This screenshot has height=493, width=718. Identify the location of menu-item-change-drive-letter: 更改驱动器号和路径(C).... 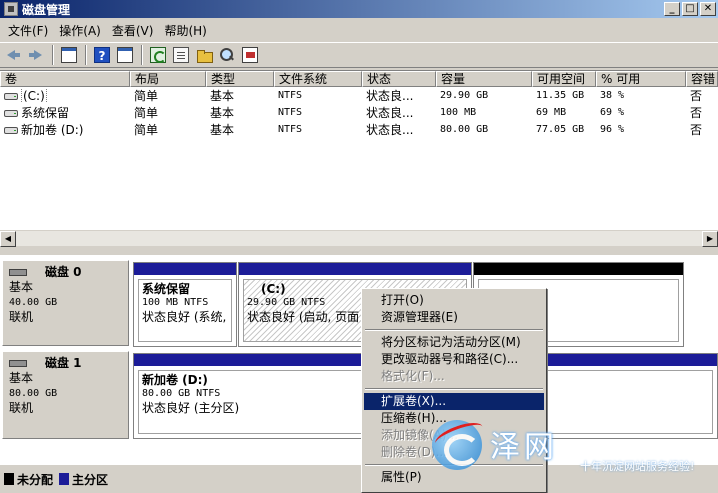
(454, 359).